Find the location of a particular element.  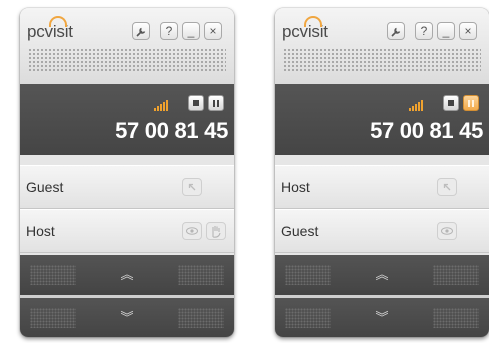

pause-button is located at coordinates (216, 103).